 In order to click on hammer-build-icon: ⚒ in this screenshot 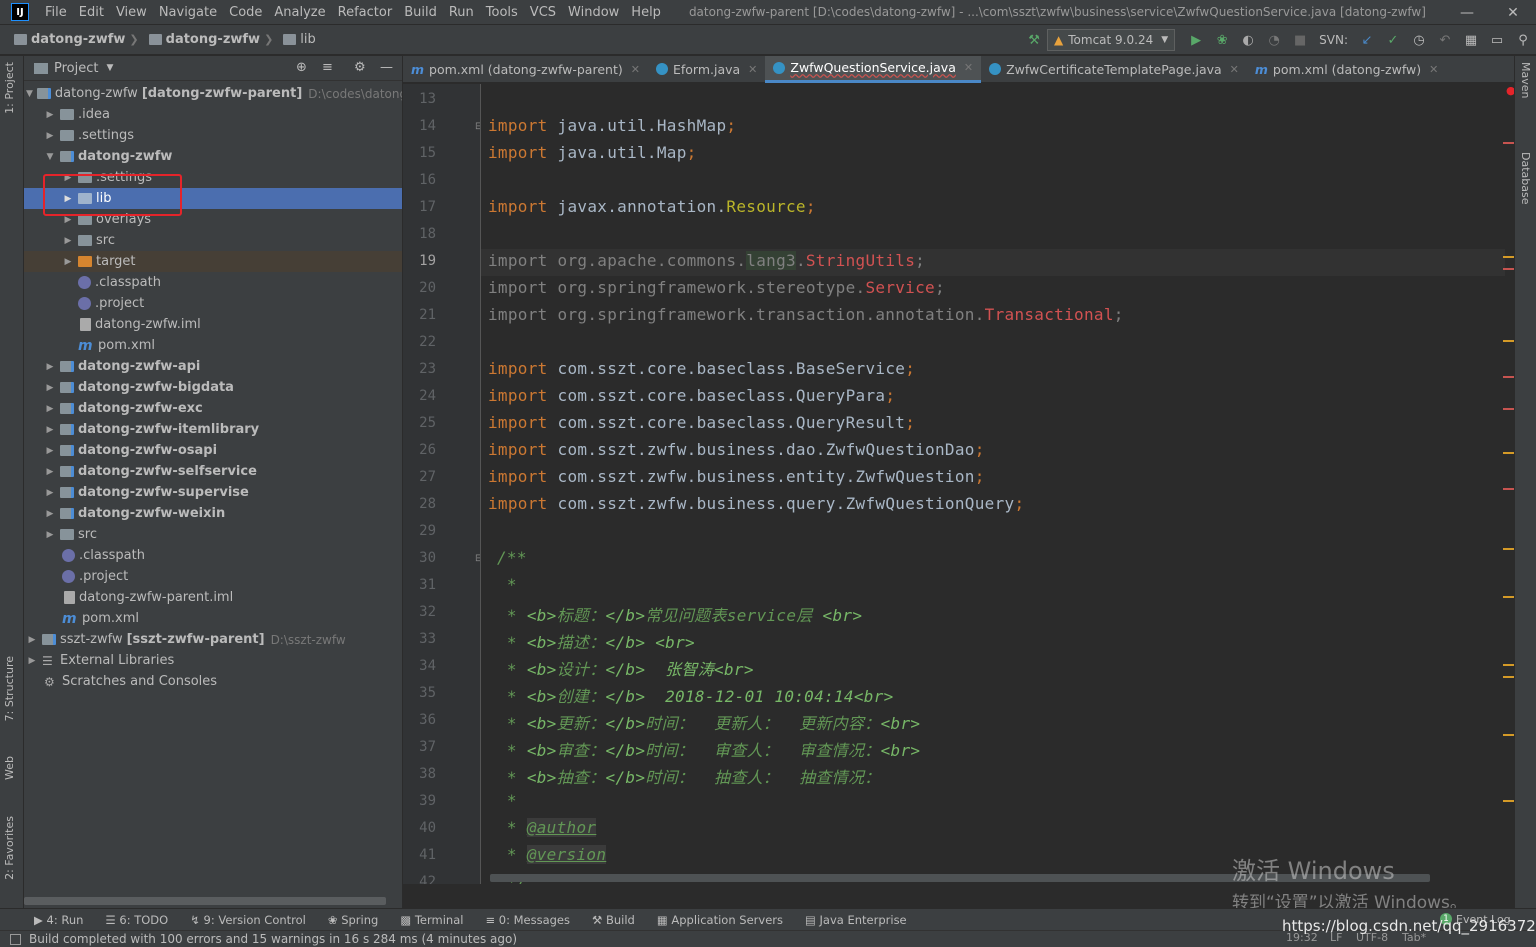, I will do `click(1034, 40)`.